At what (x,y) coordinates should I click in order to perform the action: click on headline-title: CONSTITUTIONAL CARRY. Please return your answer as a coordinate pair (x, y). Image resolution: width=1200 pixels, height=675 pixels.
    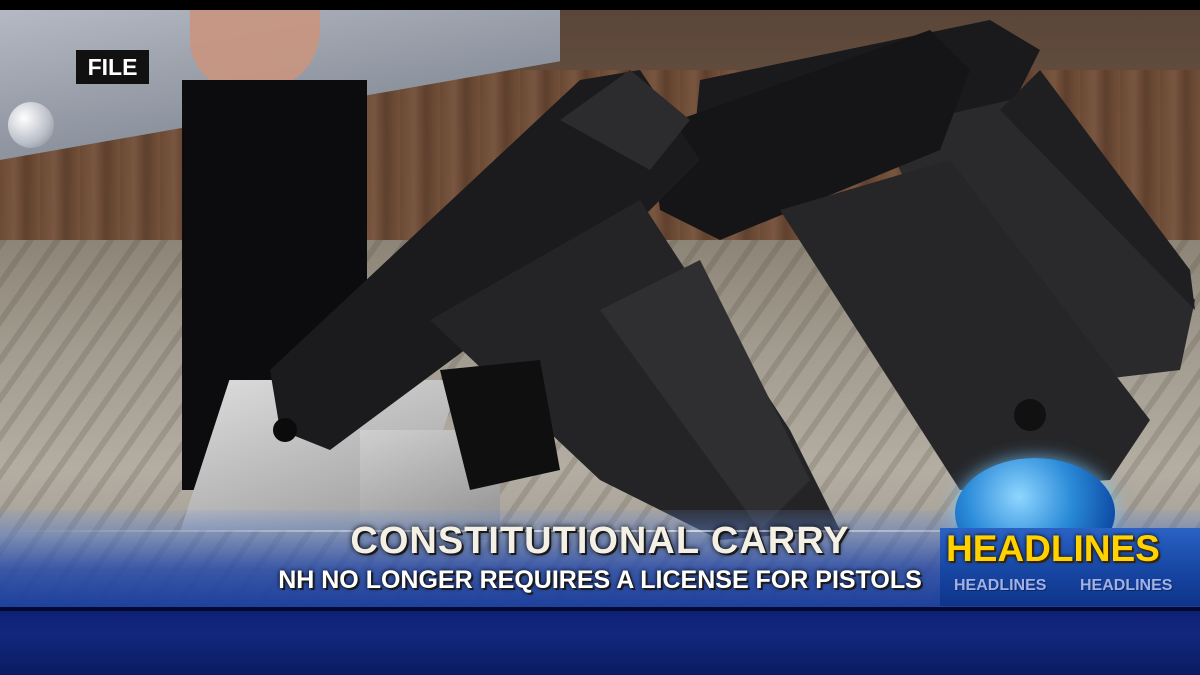
    Looking at the image, I should click on (600, 541).